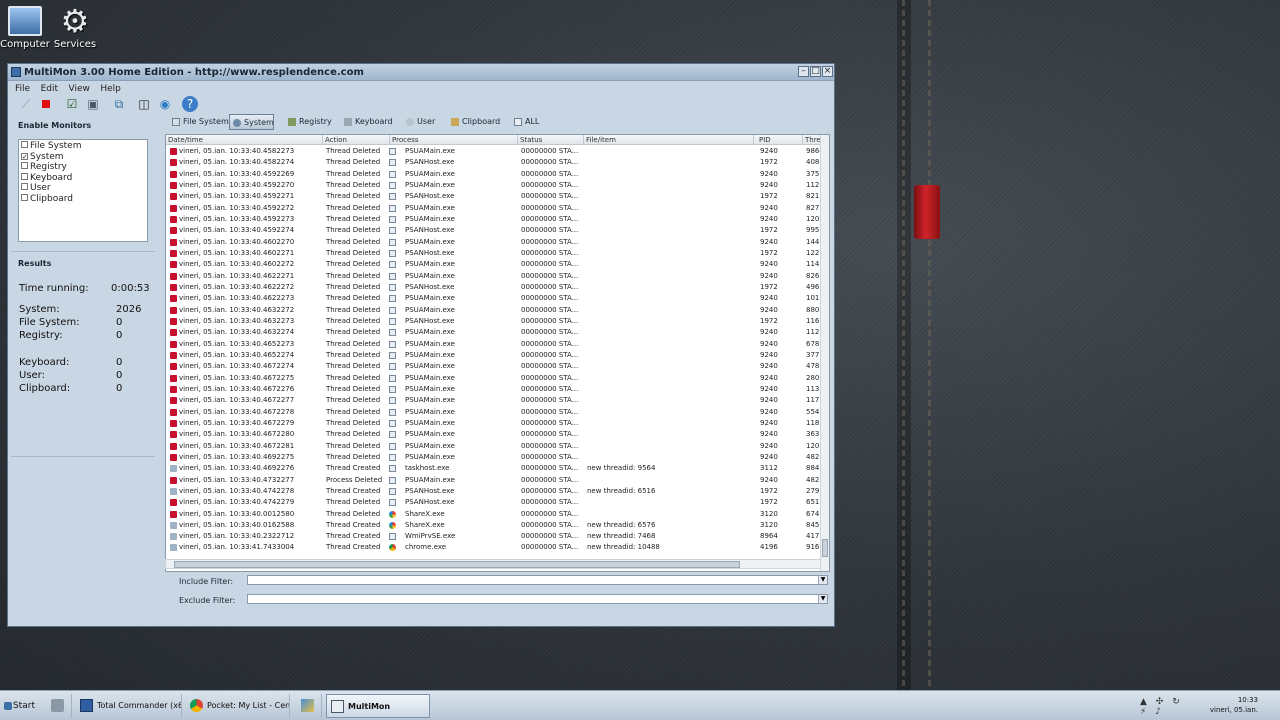 Image resolution: width=1280 pixels, height=720 pixels. What do you see at coordinates (119, 104) in the screenshot?
I see `network-icon: ⧉` at bounding box center [119, 104].